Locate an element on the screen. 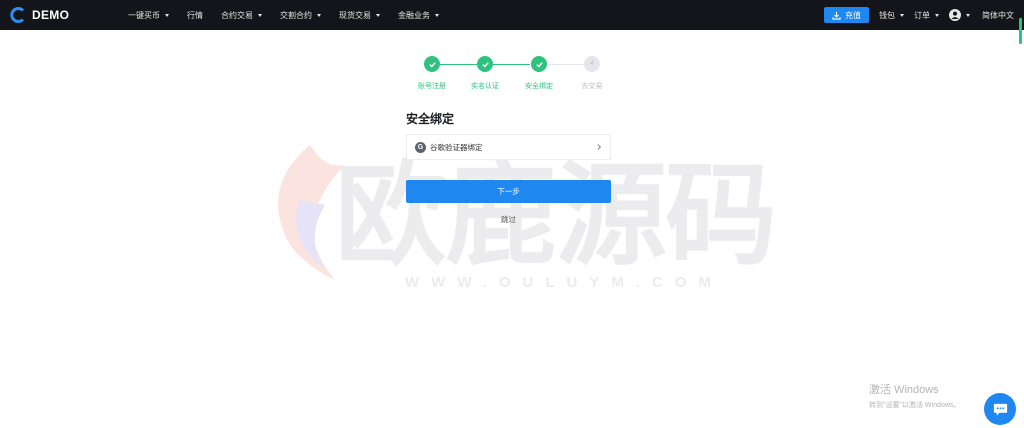 Image resolution: width=1024 pixels, height=428 pixels. brand-logo: DEMO is located at coordinates (39, 15).